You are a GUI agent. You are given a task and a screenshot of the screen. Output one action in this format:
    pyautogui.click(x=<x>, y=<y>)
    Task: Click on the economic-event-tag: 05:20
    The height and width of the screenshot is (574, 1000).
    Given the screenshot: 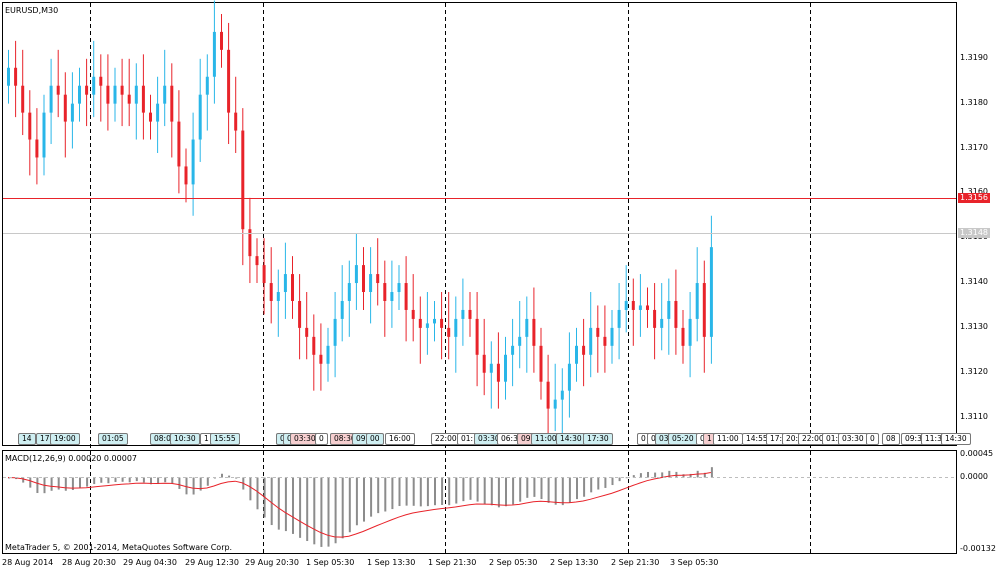 What is the action you would take?
    pyautogui.click(x=683, y=439)
    